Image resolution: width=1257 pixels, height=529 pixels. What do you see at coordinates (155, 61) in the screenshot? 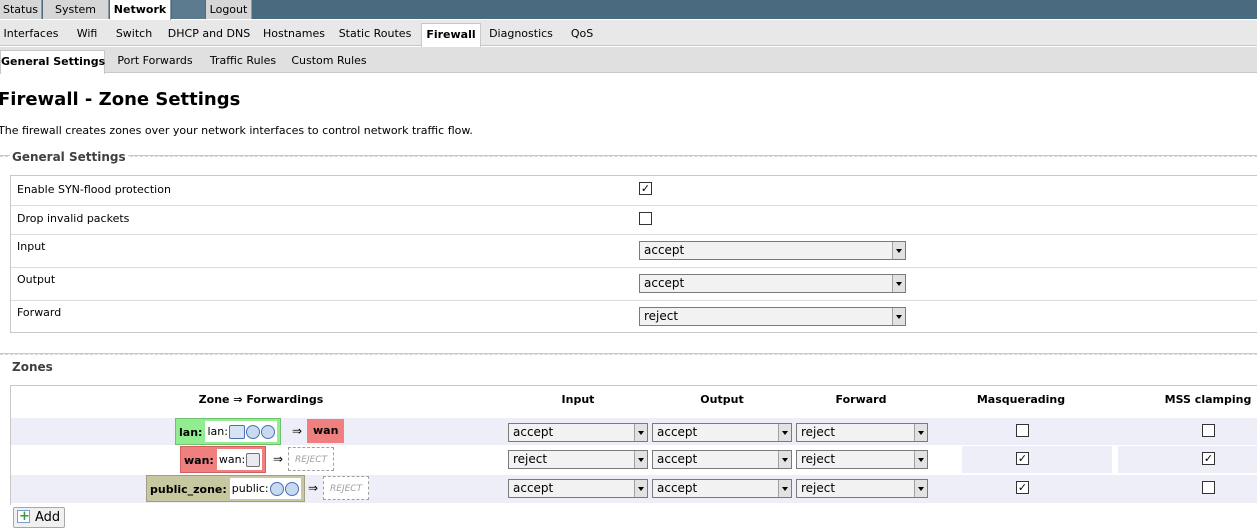
I see `tab-port-forwards: Port Forwards` at bounding box center [155, 61].